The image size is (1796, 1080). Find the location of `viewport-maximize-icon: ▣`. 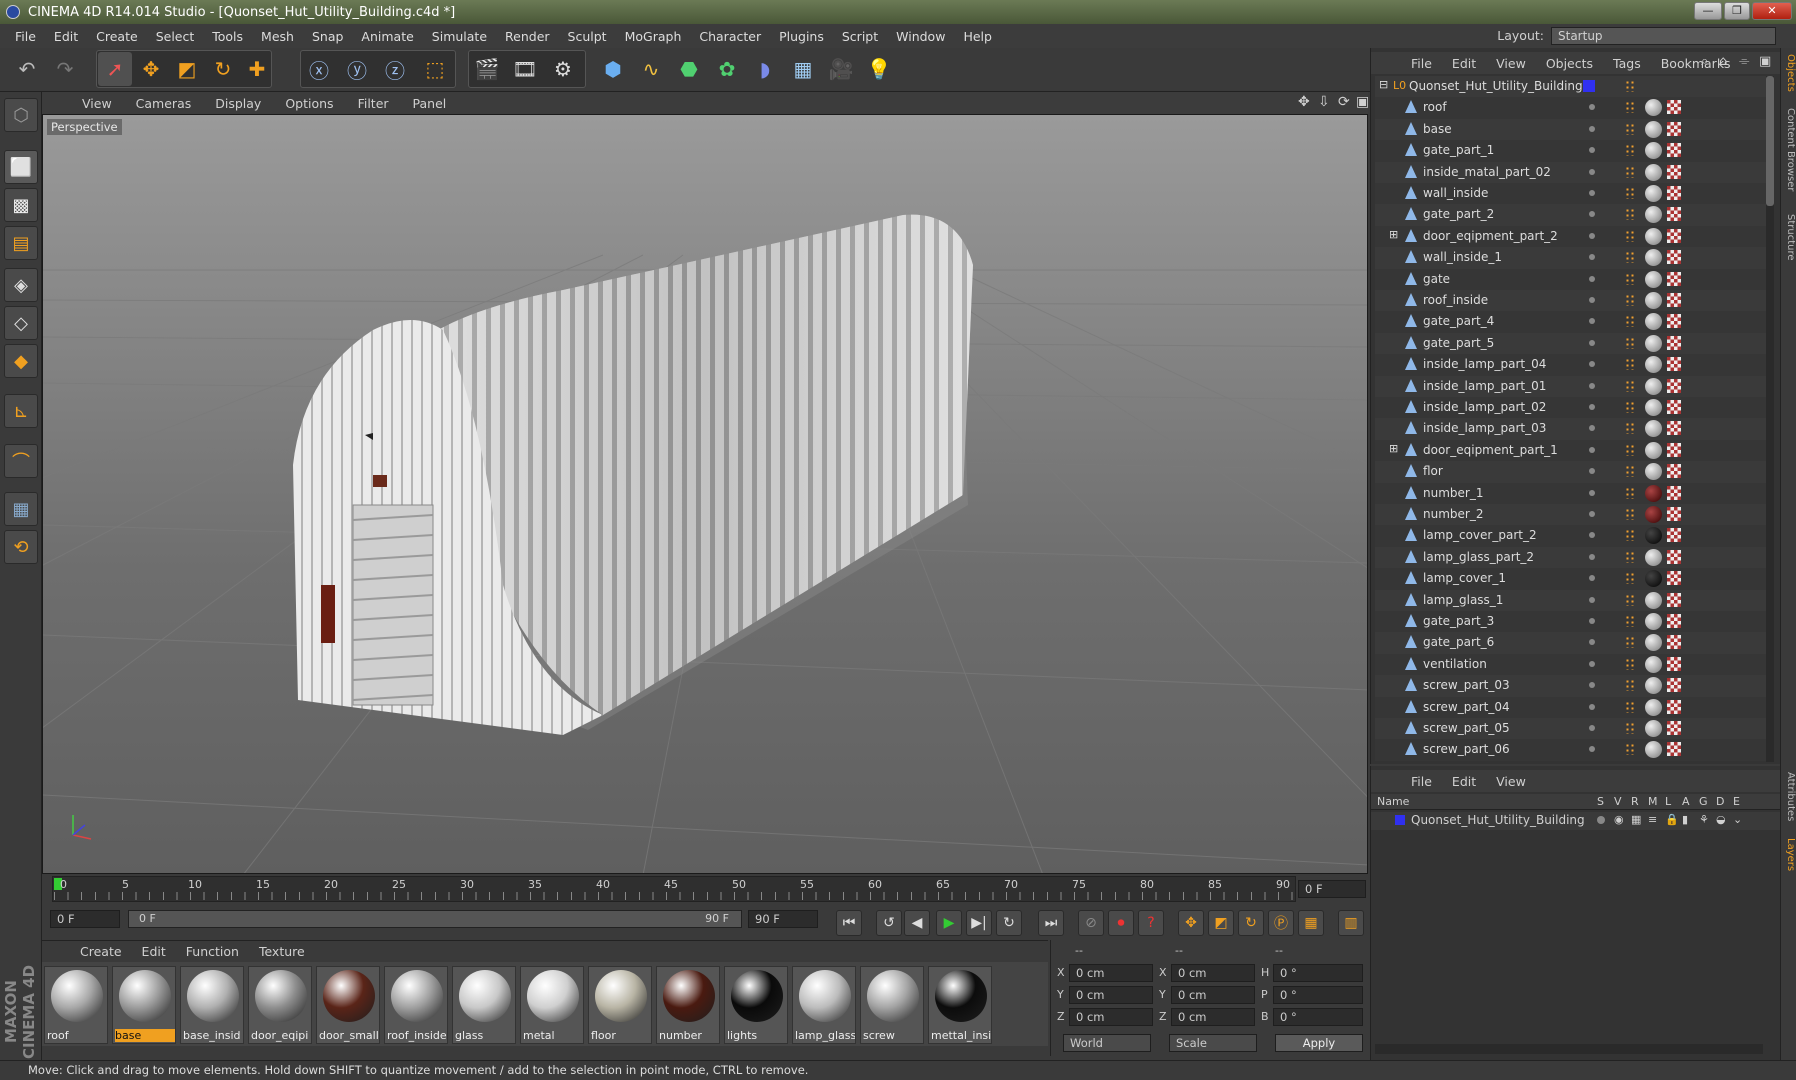

viewport-maximize-icon: ▣ is located at coordinates (1362, 102).